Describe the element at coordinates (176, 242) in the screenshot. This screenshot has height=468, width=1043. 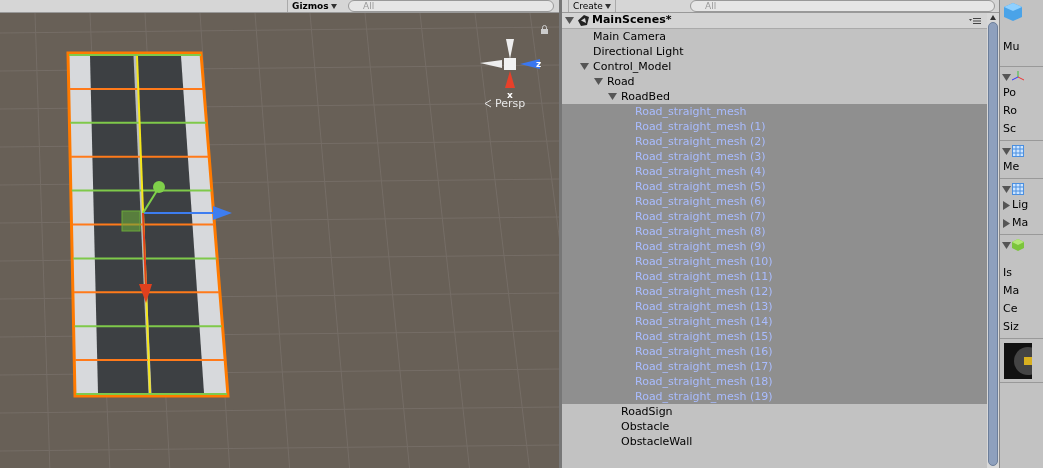
I see `move-gizmo-drawing` at that location.